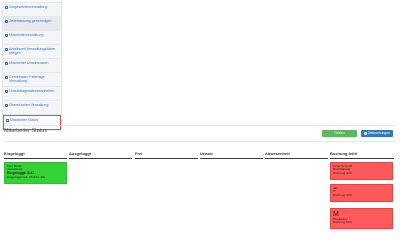  Describe the element at coordinates (362, 155) in the screenshot. I see `column-header-buchung-fehlt: Buchung fehlt` at that location.